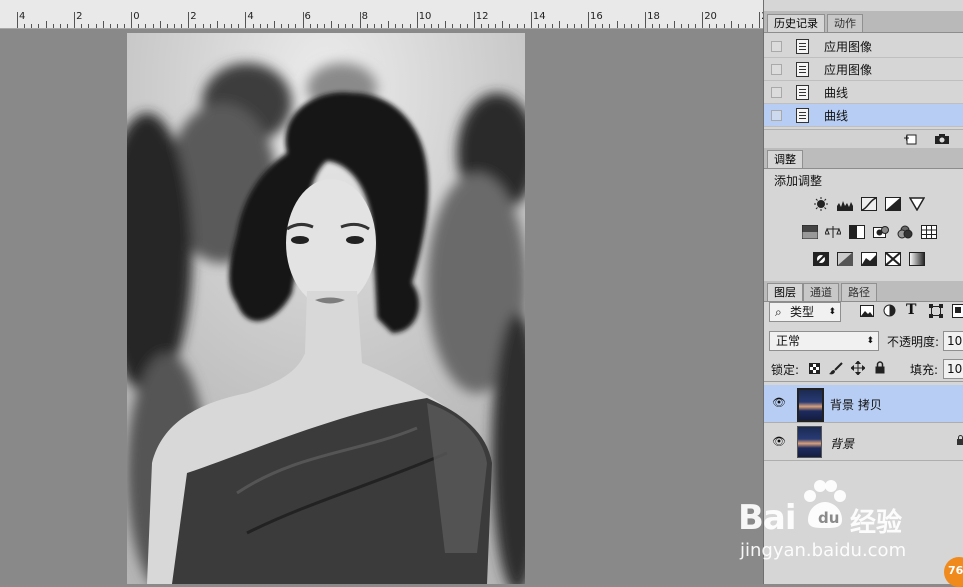 This screenshot has height=587, width=963. I want to click on layer-row-selected: 👁 背景 拷贝, so click(863, 404).